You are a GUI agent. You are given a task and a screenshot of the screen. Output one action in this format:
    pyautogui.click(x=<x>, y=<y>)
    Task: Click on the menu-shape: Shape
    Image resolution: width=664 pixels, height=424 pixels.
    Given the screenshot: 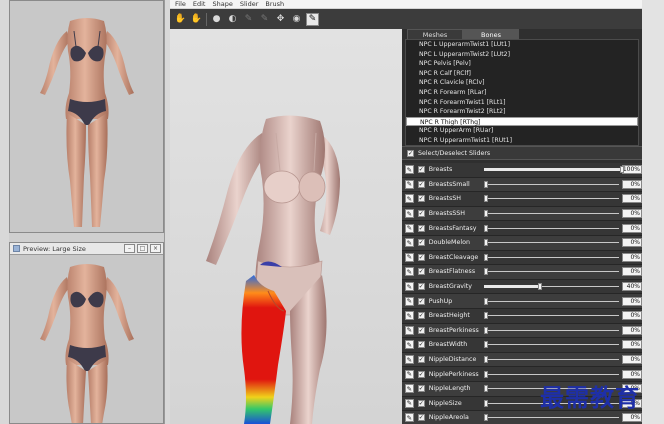 What is the action you would take?
    pyautogui.click(x=222, y=4)
    